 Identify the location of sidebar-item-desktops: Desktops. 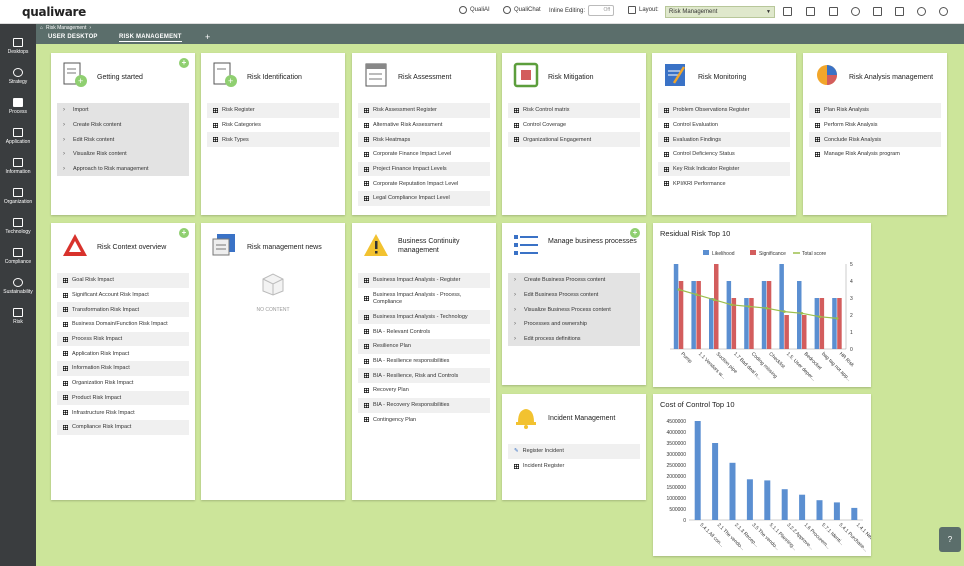
(18, 46).